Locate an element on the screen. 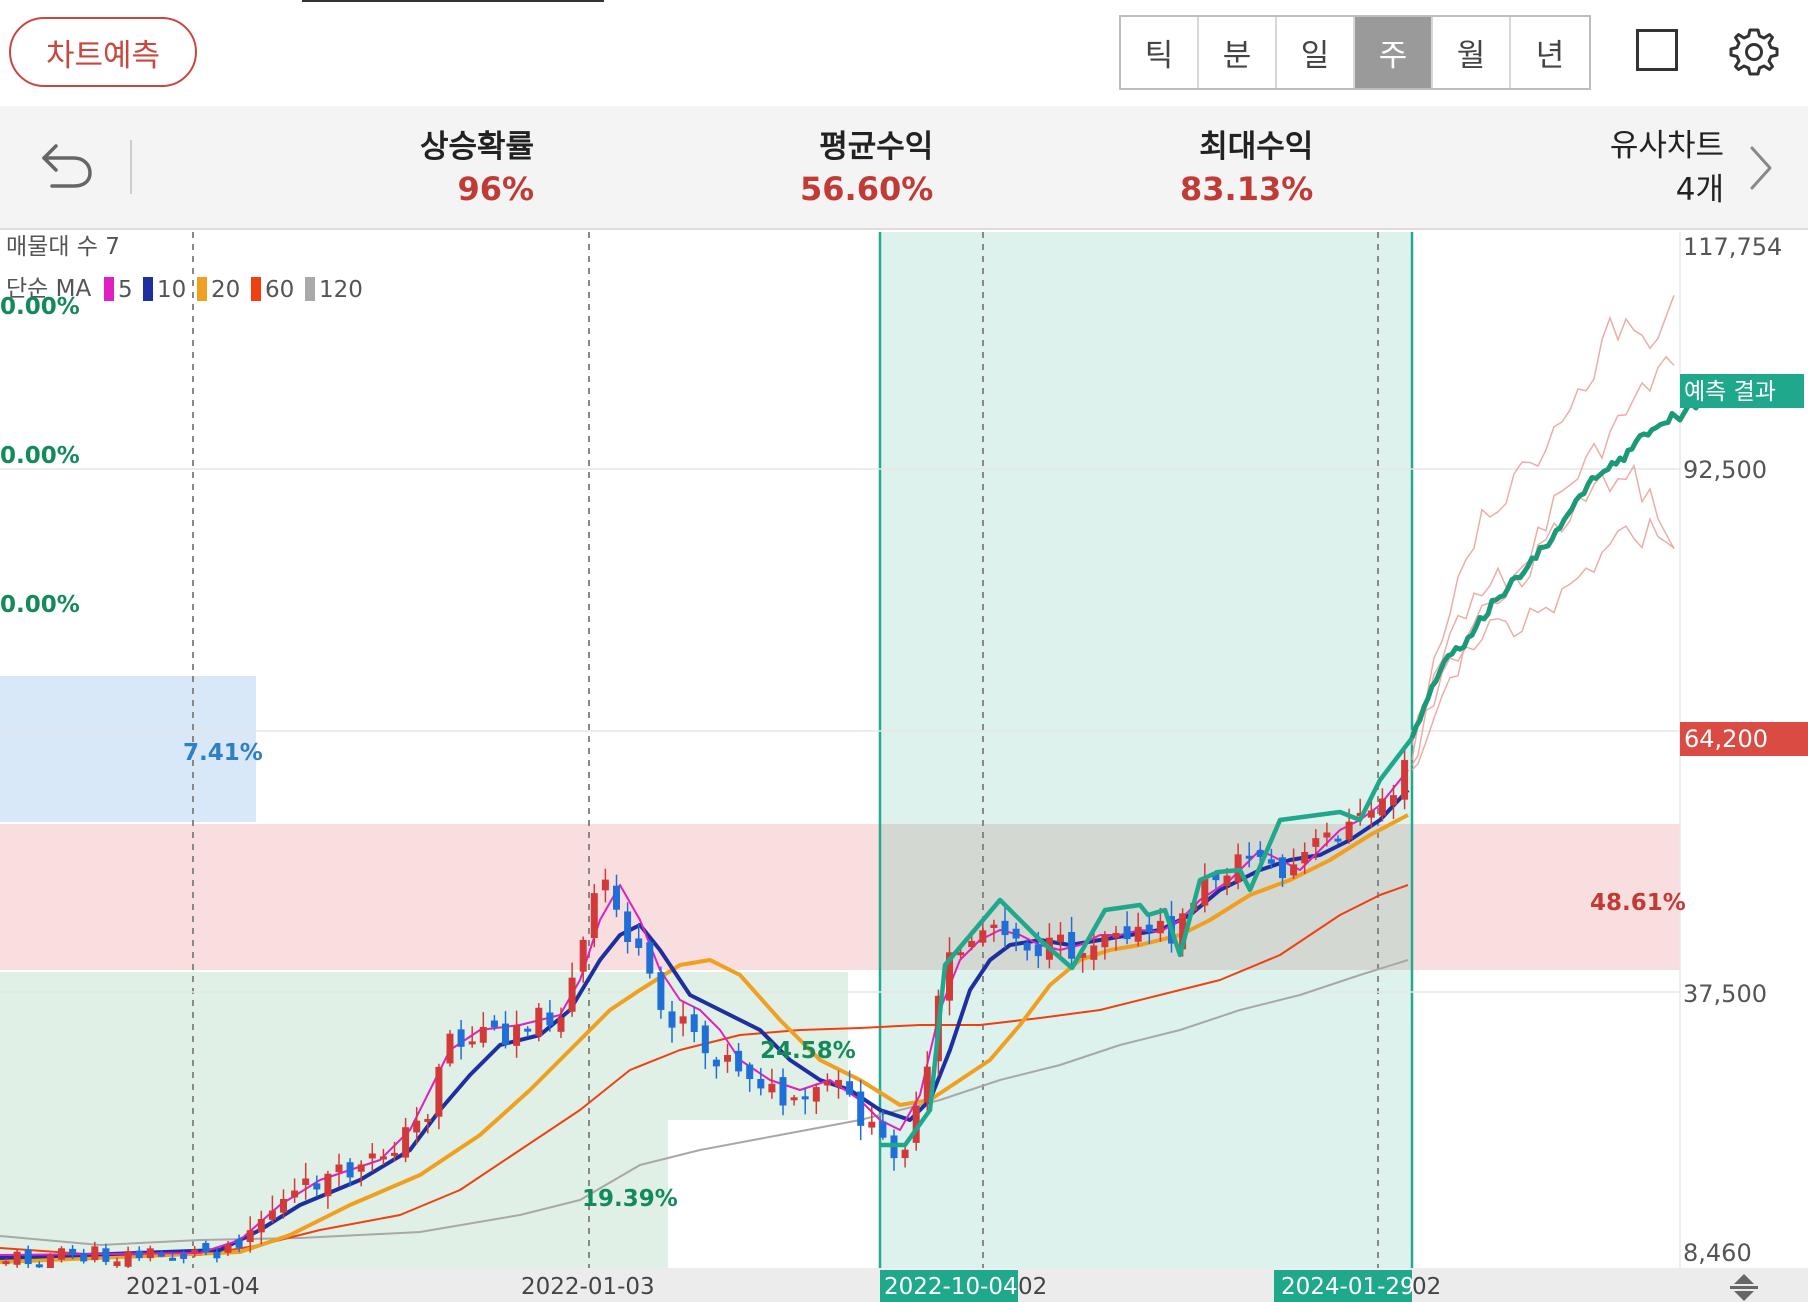 Image resolution: width=1808 pixels, height=1302 pixels. x-tick-2021: 2021-01-04 is located at coordinates (193, 1287).